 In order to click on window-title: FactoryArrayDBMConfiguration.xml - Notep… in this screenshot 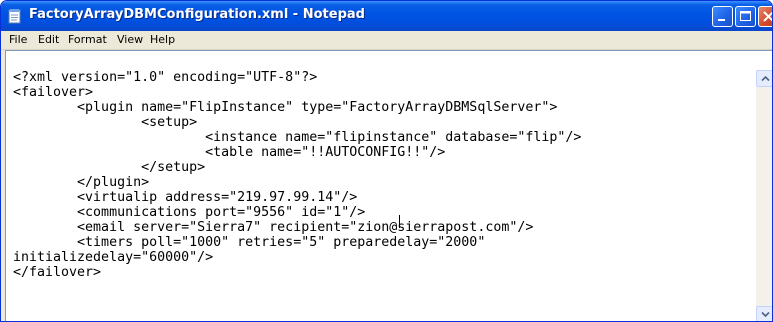, I will do `click(197, 14)`.